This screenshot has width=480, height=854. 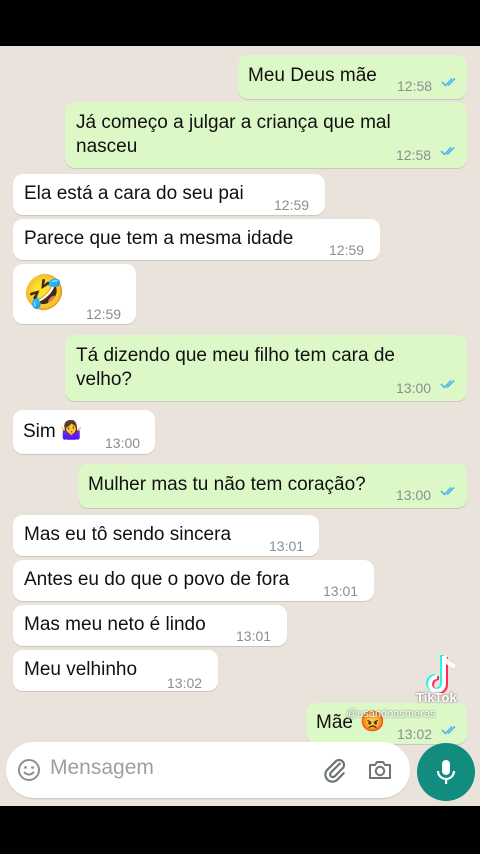 I want to click on message-text: Mulher mas tu não tem coração?, so click(x=227, y=484).